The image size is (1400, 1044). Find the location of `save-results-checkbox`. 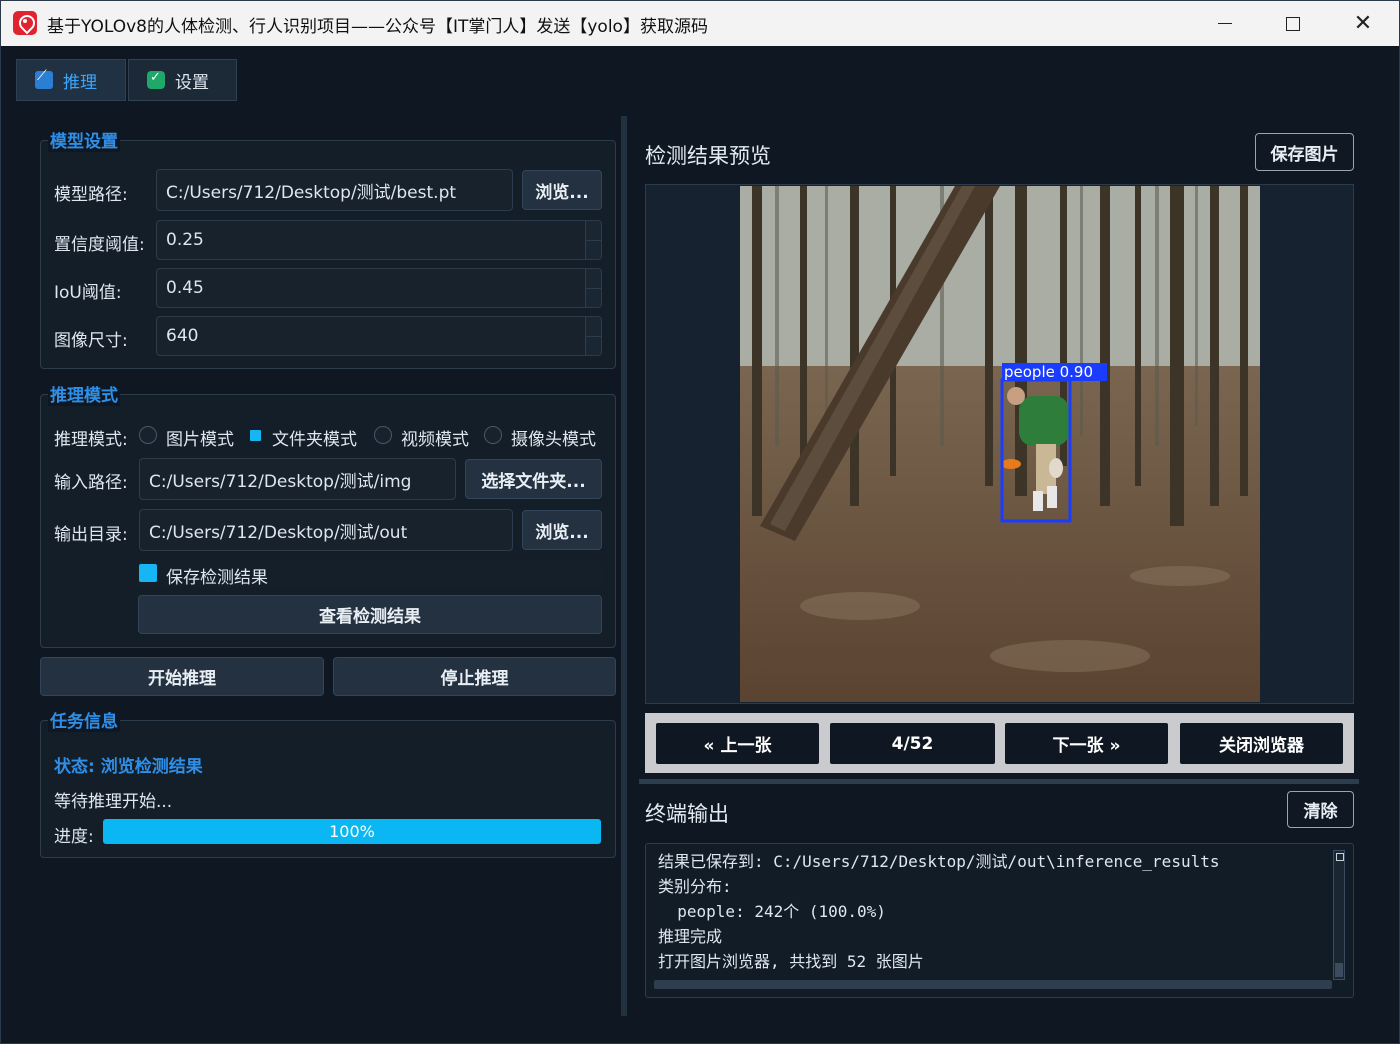

save-results-checkbox is located at coordinates (148, 573).